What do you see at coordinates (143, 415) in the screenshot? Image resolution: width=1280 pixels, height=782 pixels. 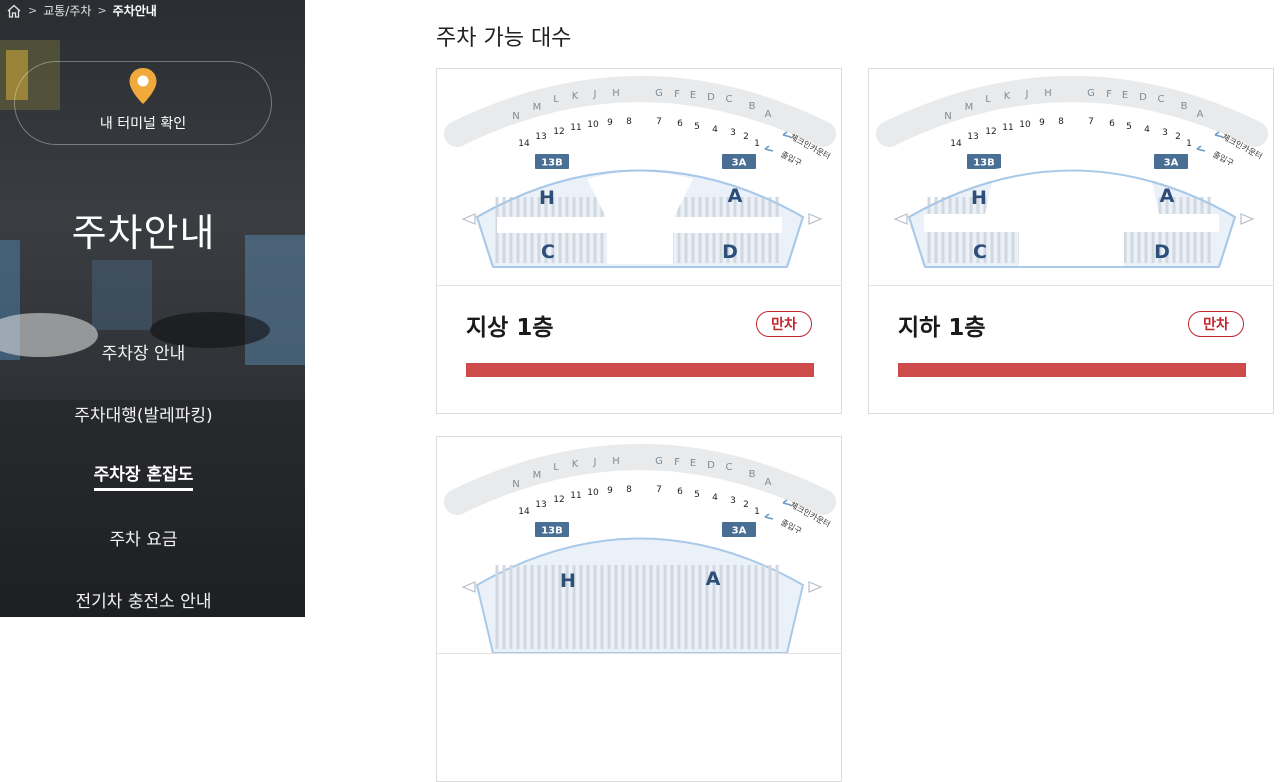 I see `nav-label: 주차대행(발레파킹)` at bounding box center [143, 415].